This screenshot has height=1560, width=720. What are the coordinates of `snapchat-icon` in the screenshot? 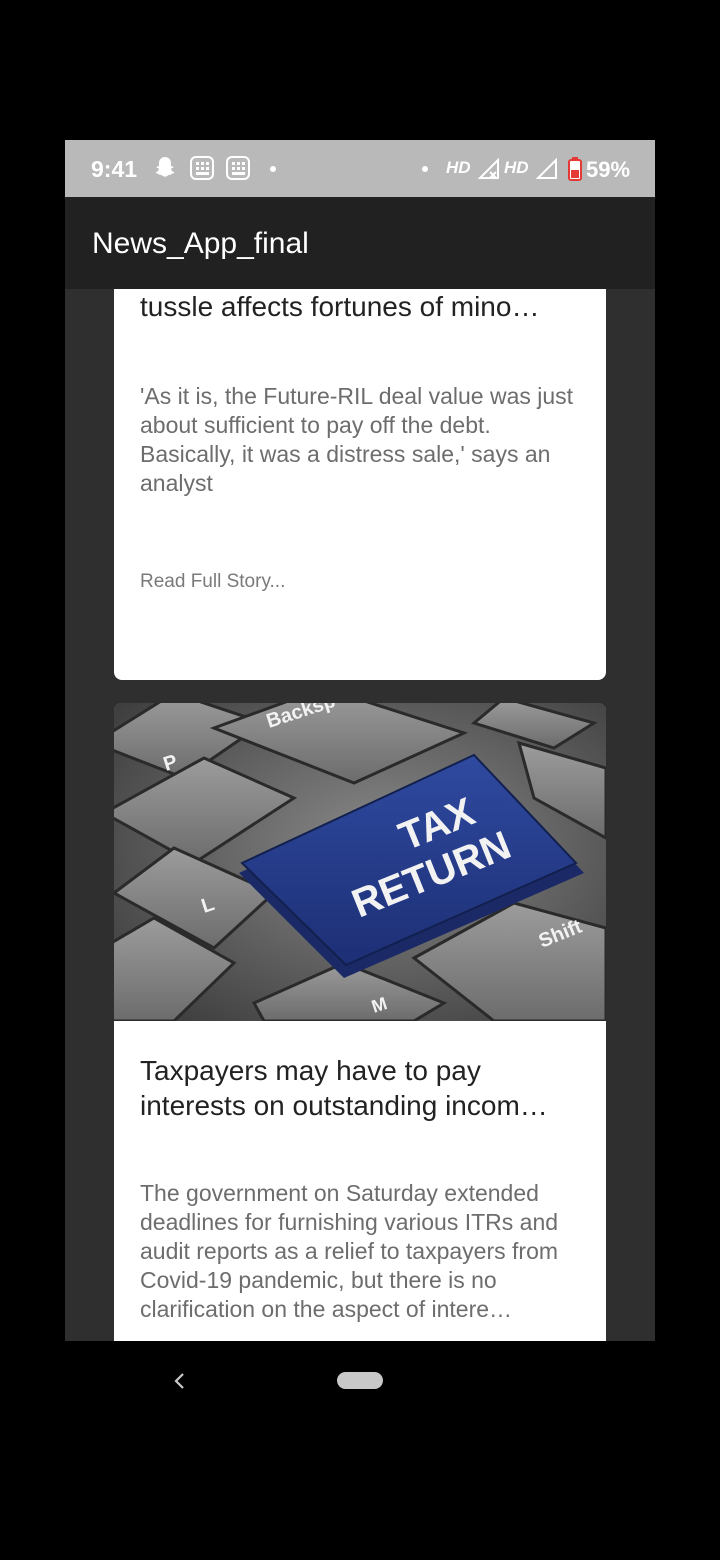 It's located at (165, 170).